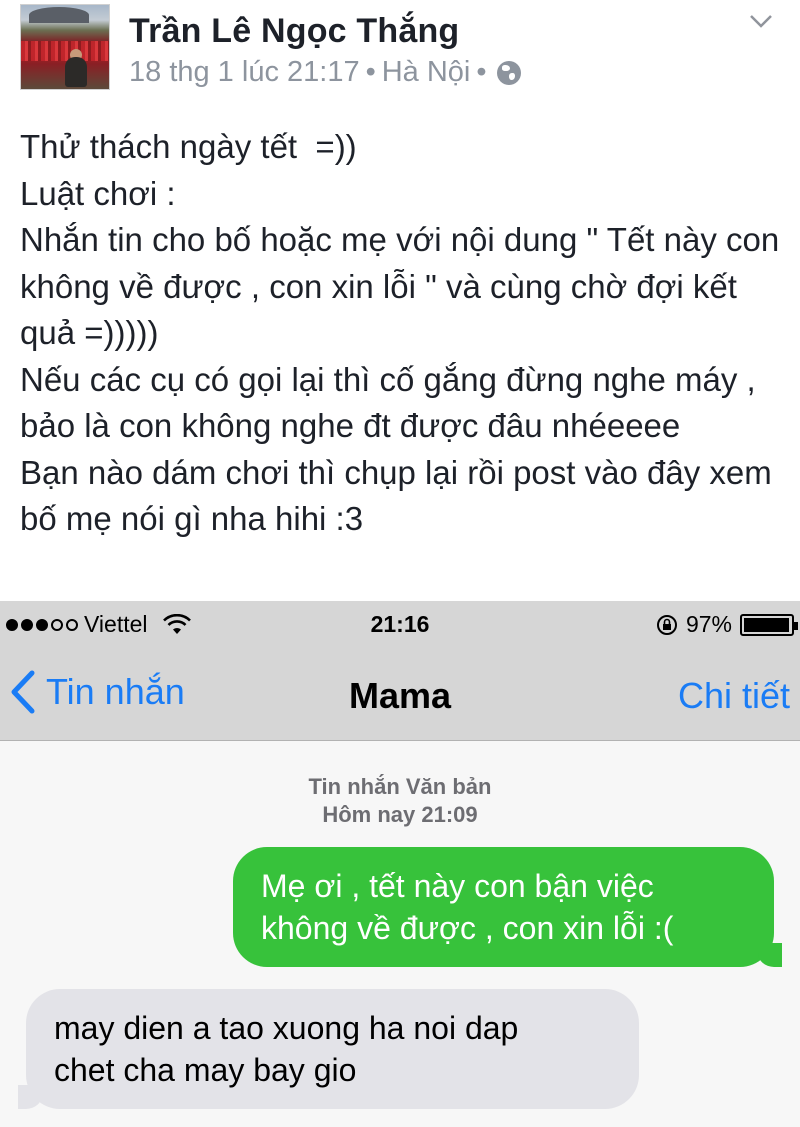 The width and height of the screenshot is (800, 1127). Describe the element at coordinates (761, 21) in the screenshot. I see `chevron-down-icon` at that location.